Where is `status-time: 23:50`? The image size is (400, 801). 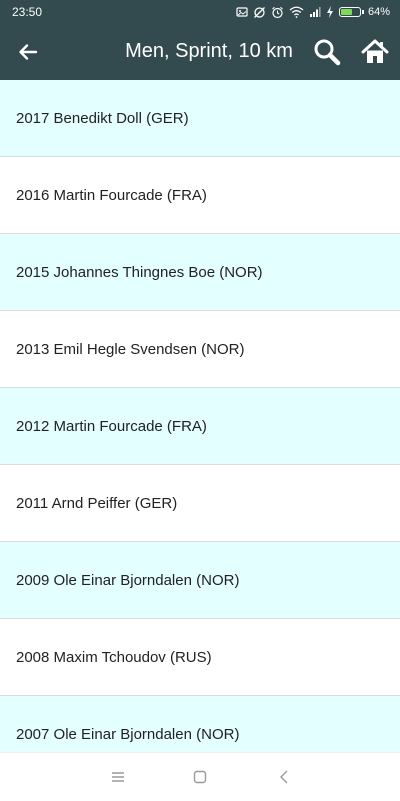 status-time: 23:50 is located at coordinates (27, 12).